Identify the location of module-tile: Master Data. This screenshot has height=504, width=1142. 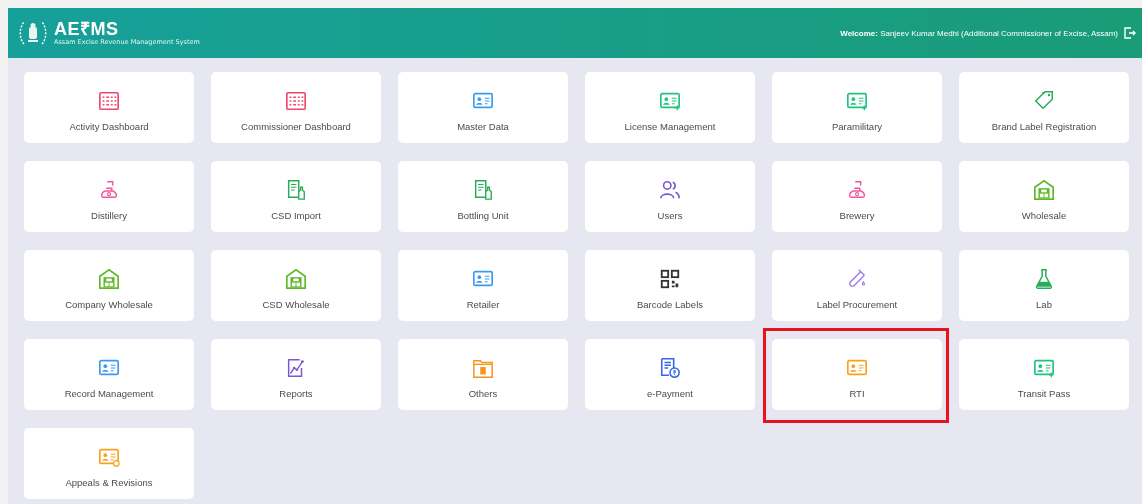
(483, 107).